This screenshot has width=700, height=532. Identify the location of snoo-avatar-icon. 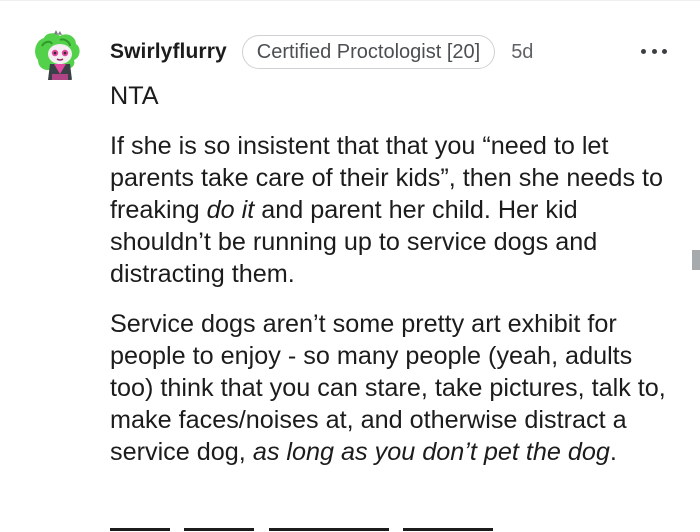
(57, 57).